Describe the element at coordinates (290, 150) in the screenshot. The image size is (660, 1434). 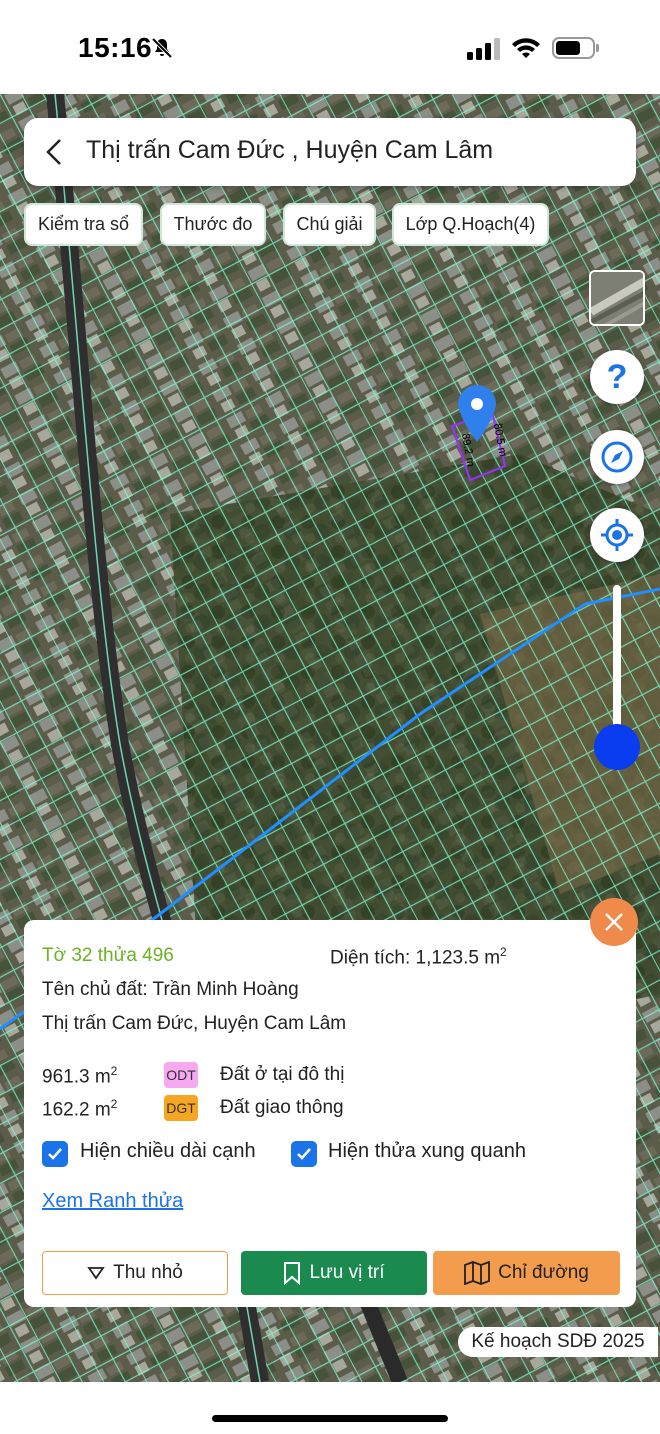
I see `header-title: Thị trấn Cam Đức , Huyện Cam Lâm` at that location.